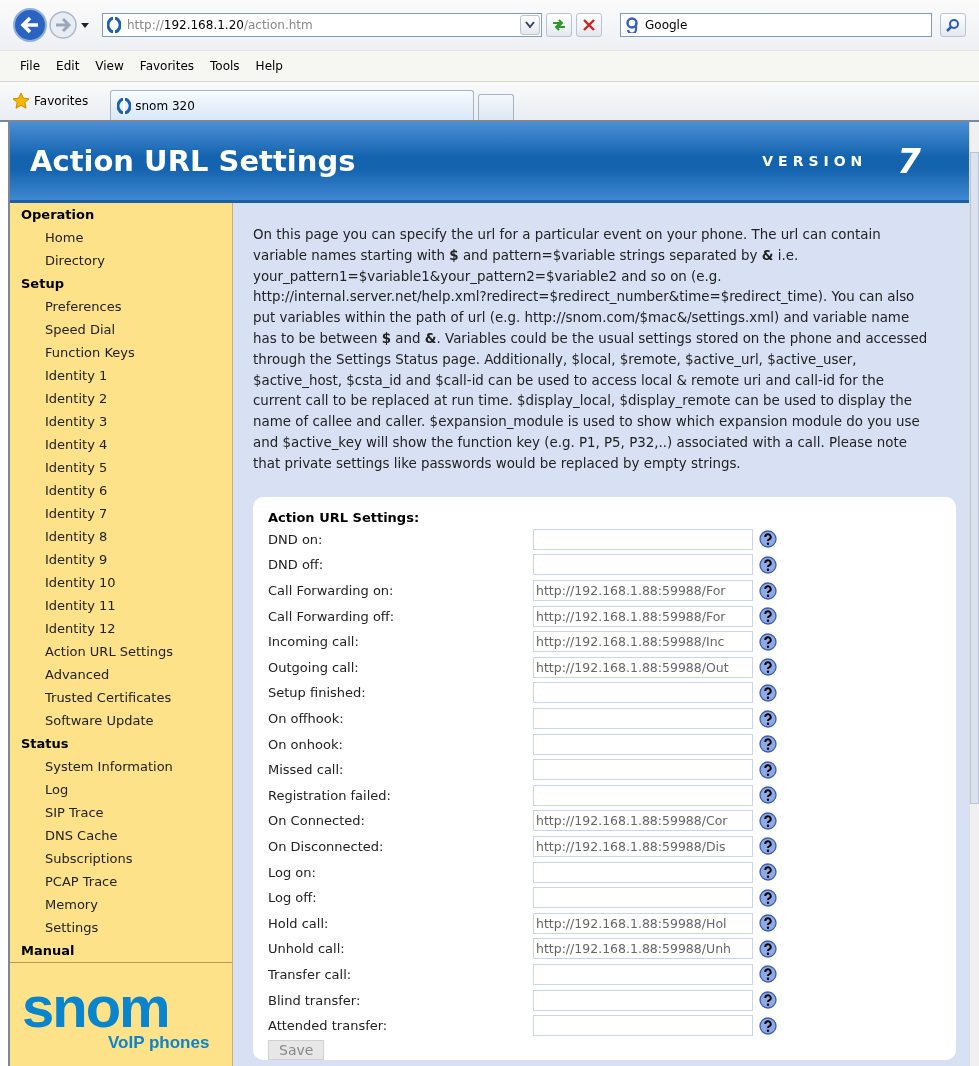 This screenshot has width=979, height=1066. I want to click on menu-item: Favorites, so click(167, 66).